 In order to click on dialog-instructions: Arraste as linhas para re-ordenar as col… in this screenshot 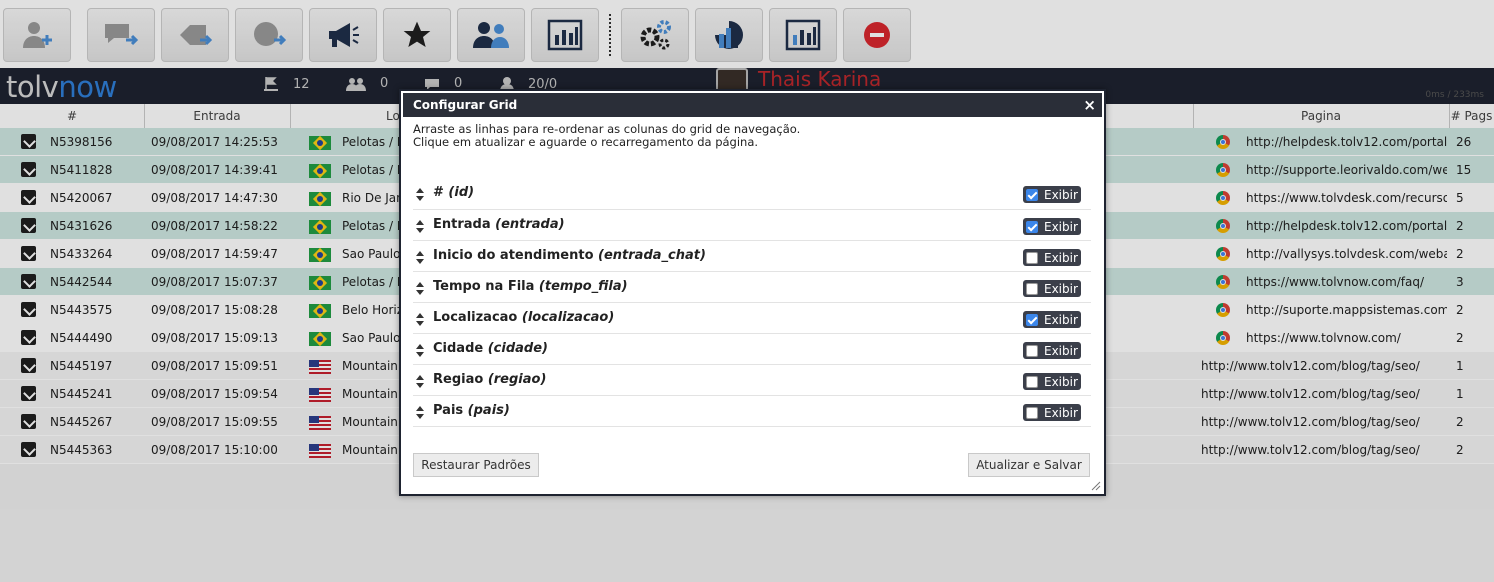, I will do `click(606, 136)`.